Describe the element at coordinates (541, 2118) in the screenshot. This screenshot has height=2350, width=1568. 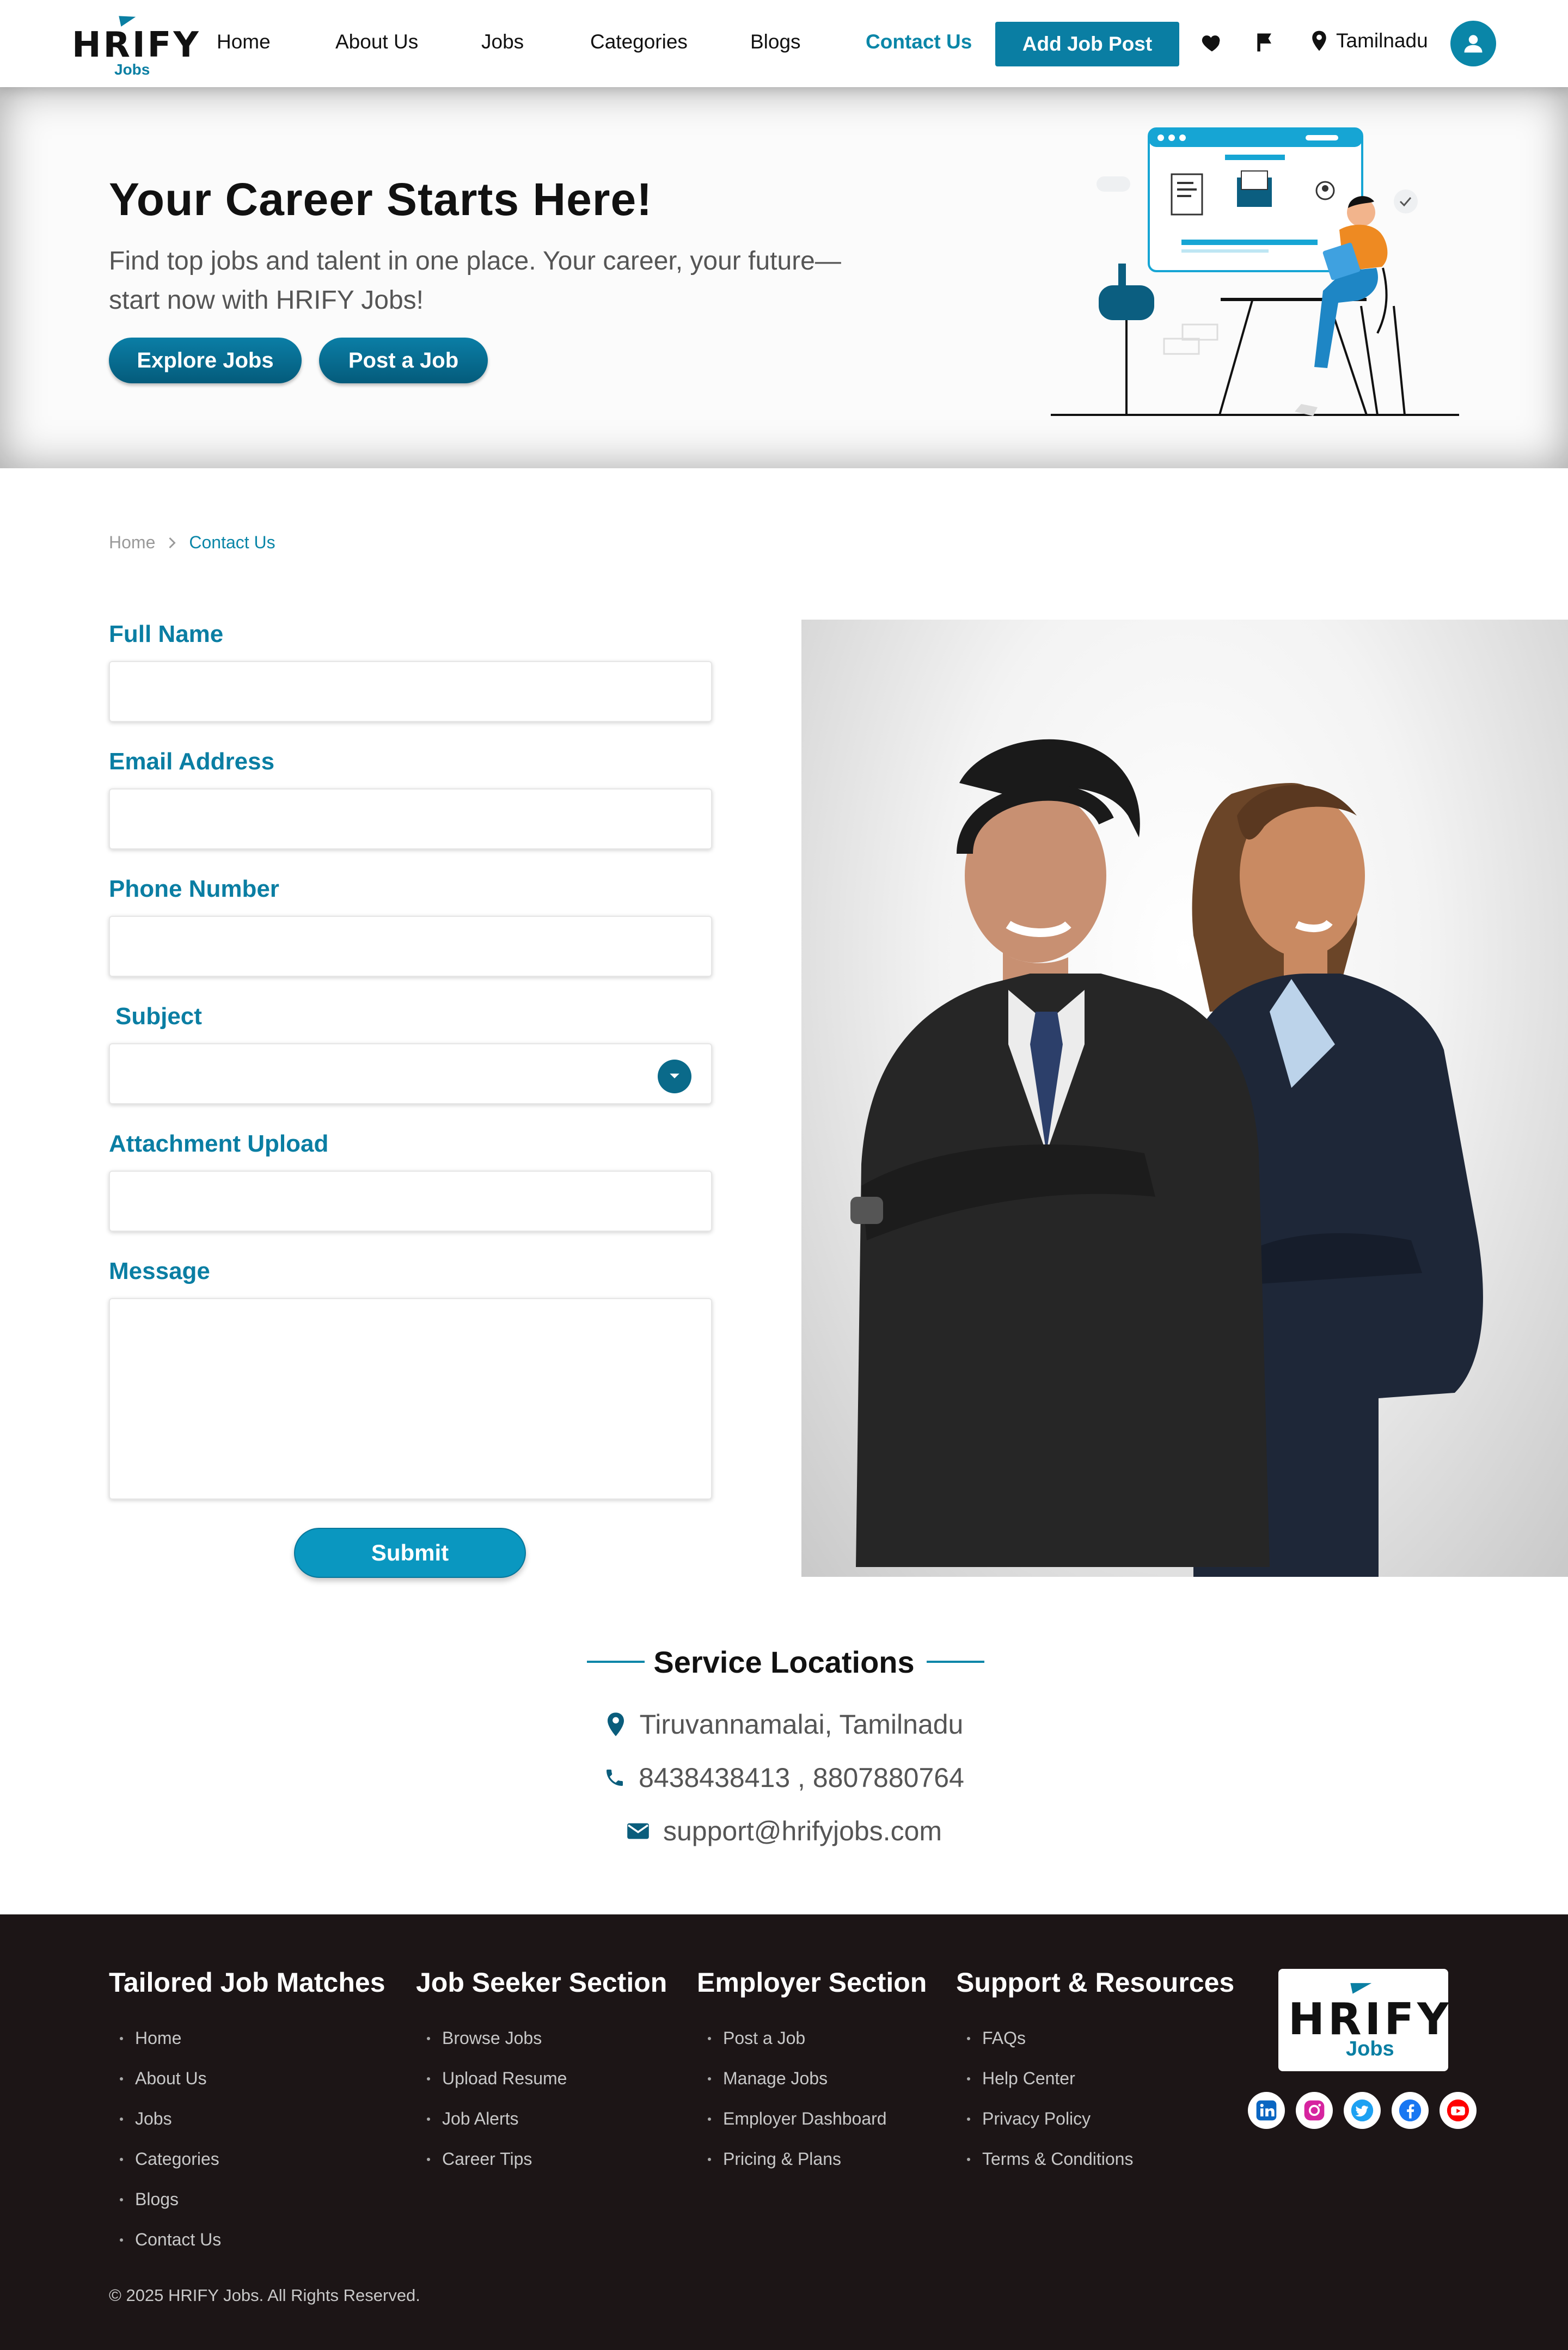
I see `footer-link-job-alerts: Job Alerts` at that location.